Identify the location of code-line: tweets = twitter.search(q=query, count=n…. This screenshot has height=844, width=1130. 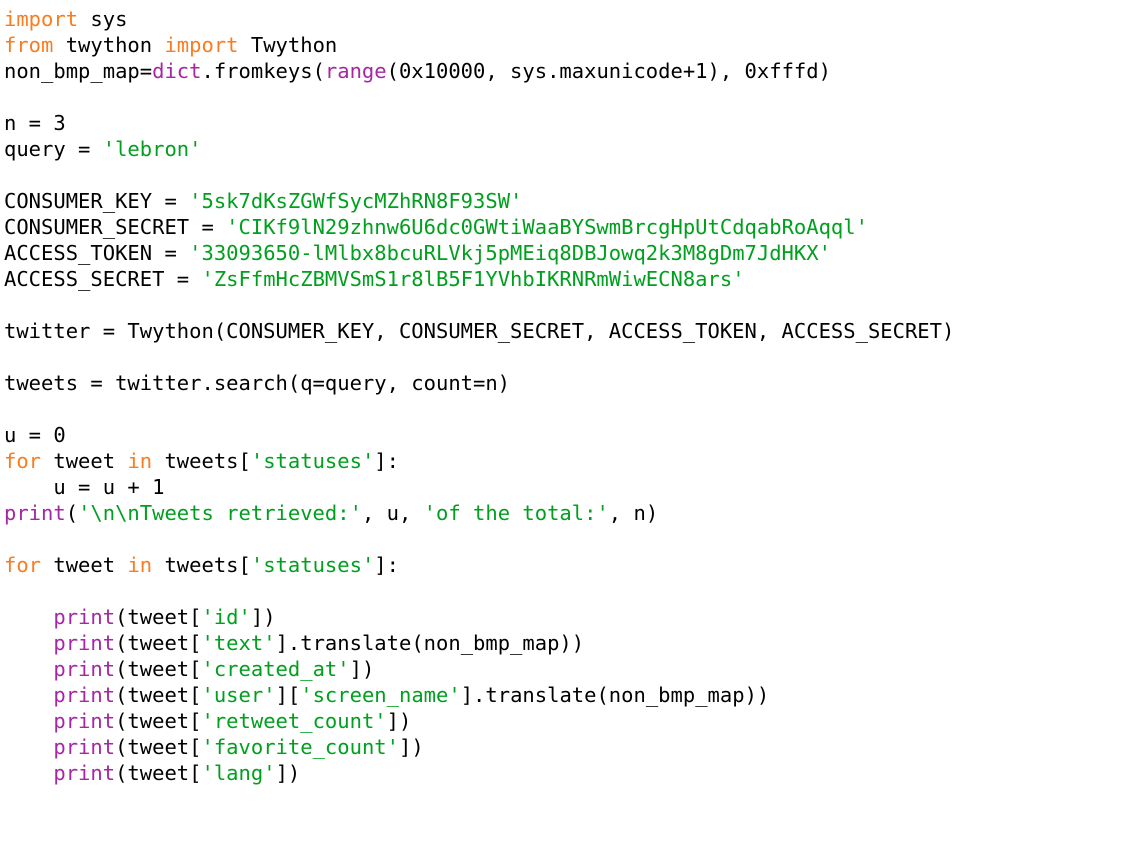
(567, 383).